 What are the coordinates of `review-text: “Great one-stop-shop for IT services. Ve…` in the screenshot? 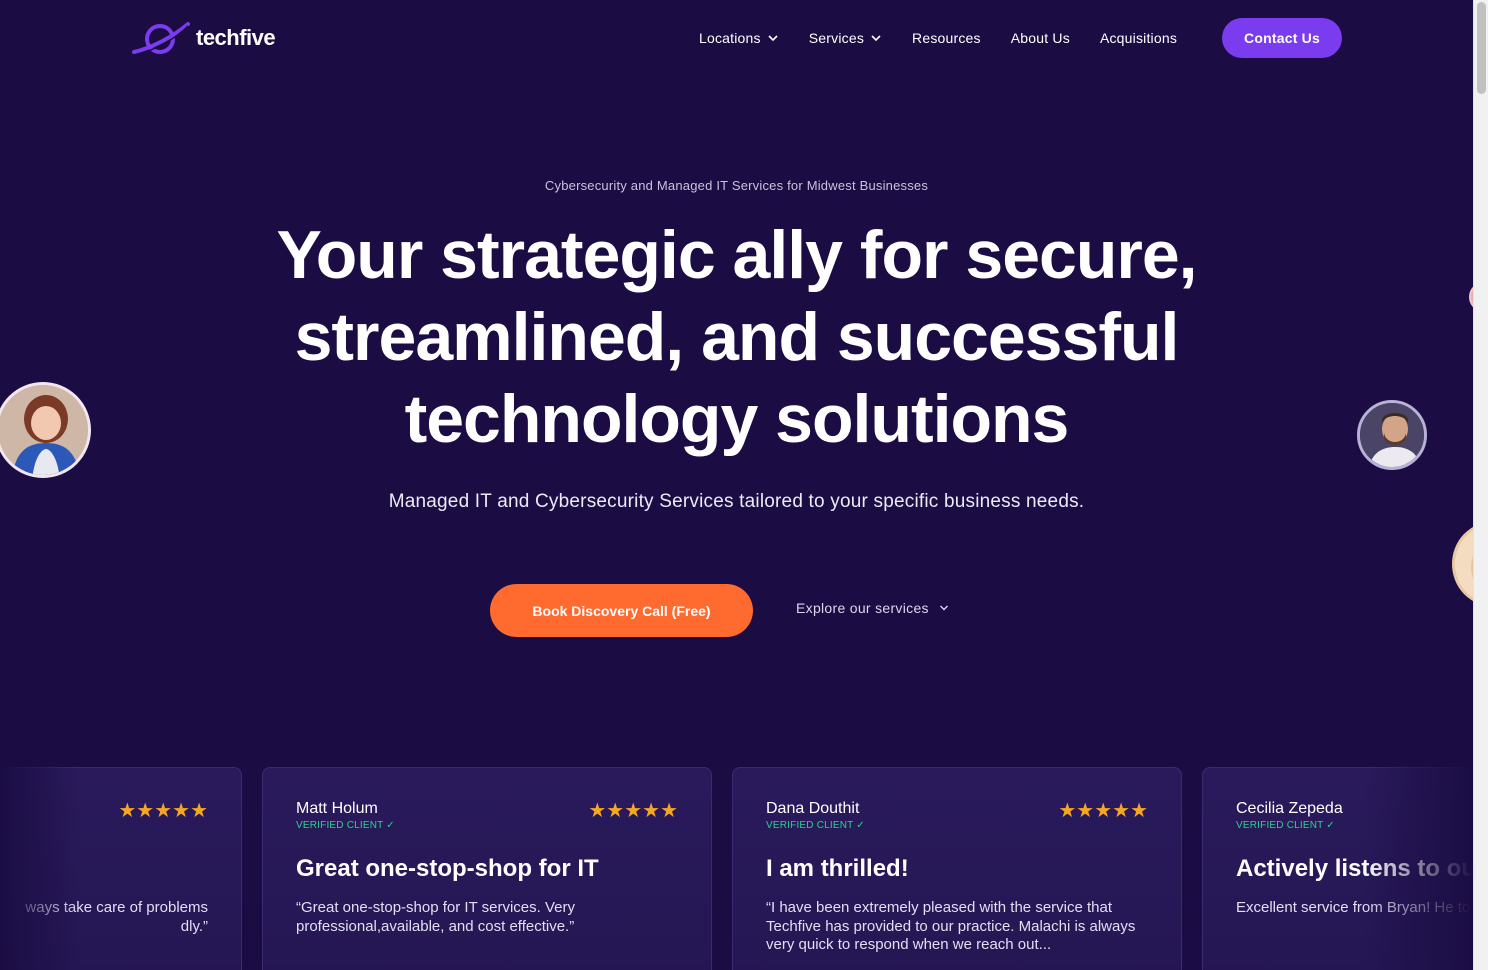 It's located at (436, 917).